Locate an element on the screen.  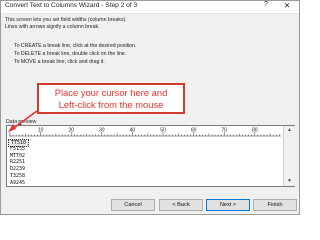
preview-row: D2239 is located at coordinates (18, 169).